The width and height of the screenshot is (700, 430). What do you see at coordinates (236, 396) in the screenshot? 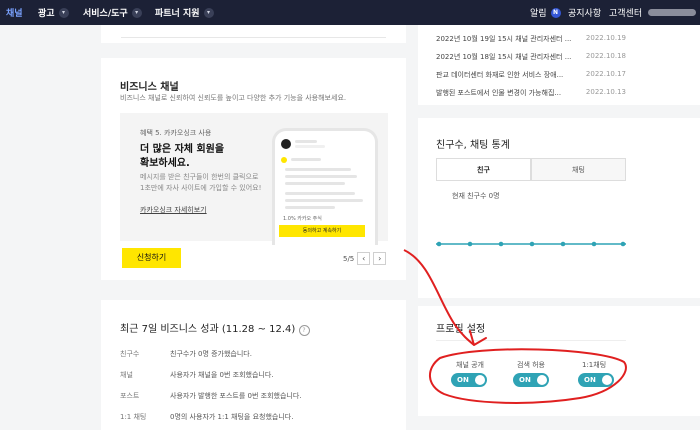
I see `stat-value: 사용자가 발행한 포스트를 0번 조회했습니다.` at bounding box center [236, 396].